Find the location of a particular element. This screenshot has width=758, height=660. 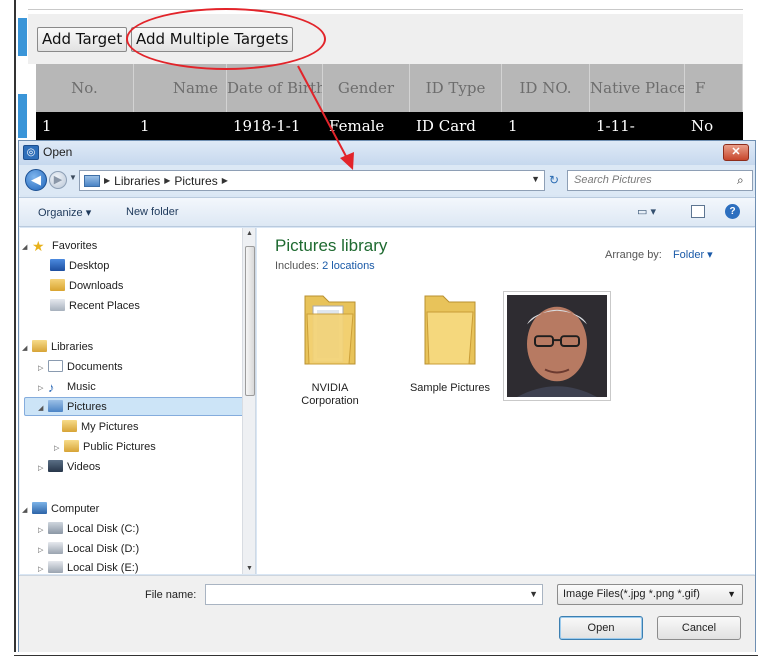

sidebar-item-disk-d: ▷ Local Disk (D:) is located at coordinates (88, 549).